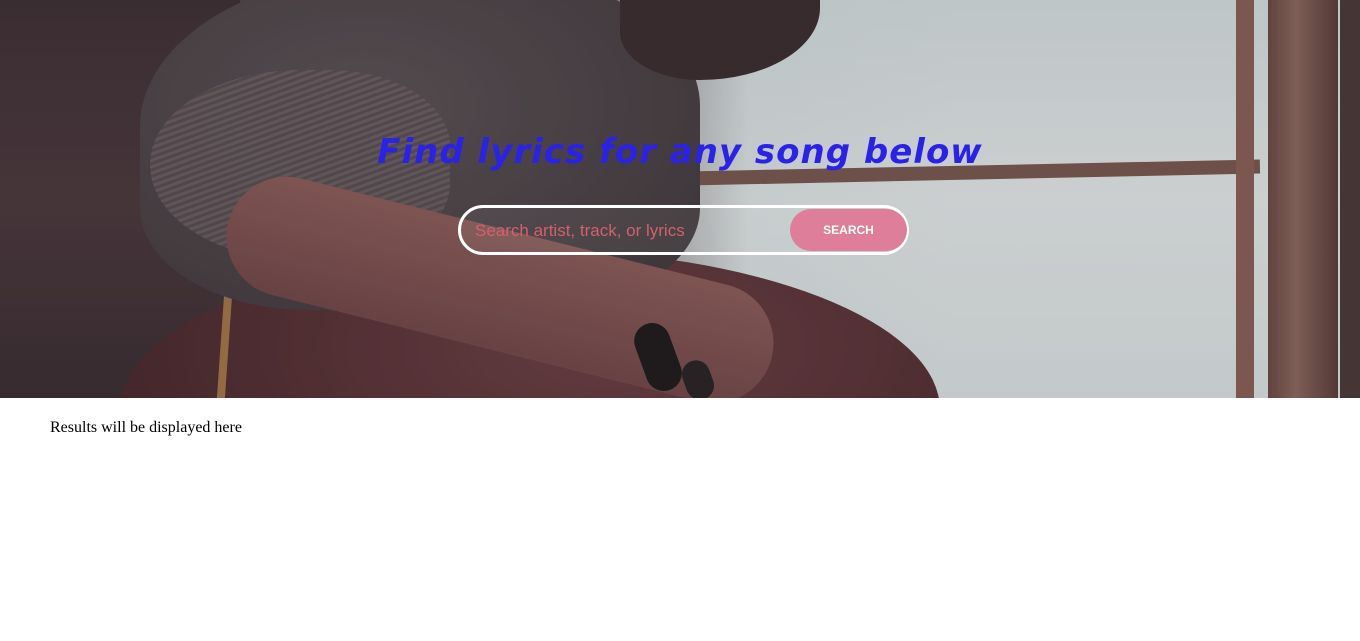 Image resolution: width=1360 pixels, height=641 pixels. What do you see at coordinates (680, 152) in the screenshot?
I see `page-title: Find lyrics for any song below` at bounding box center [680, 152].